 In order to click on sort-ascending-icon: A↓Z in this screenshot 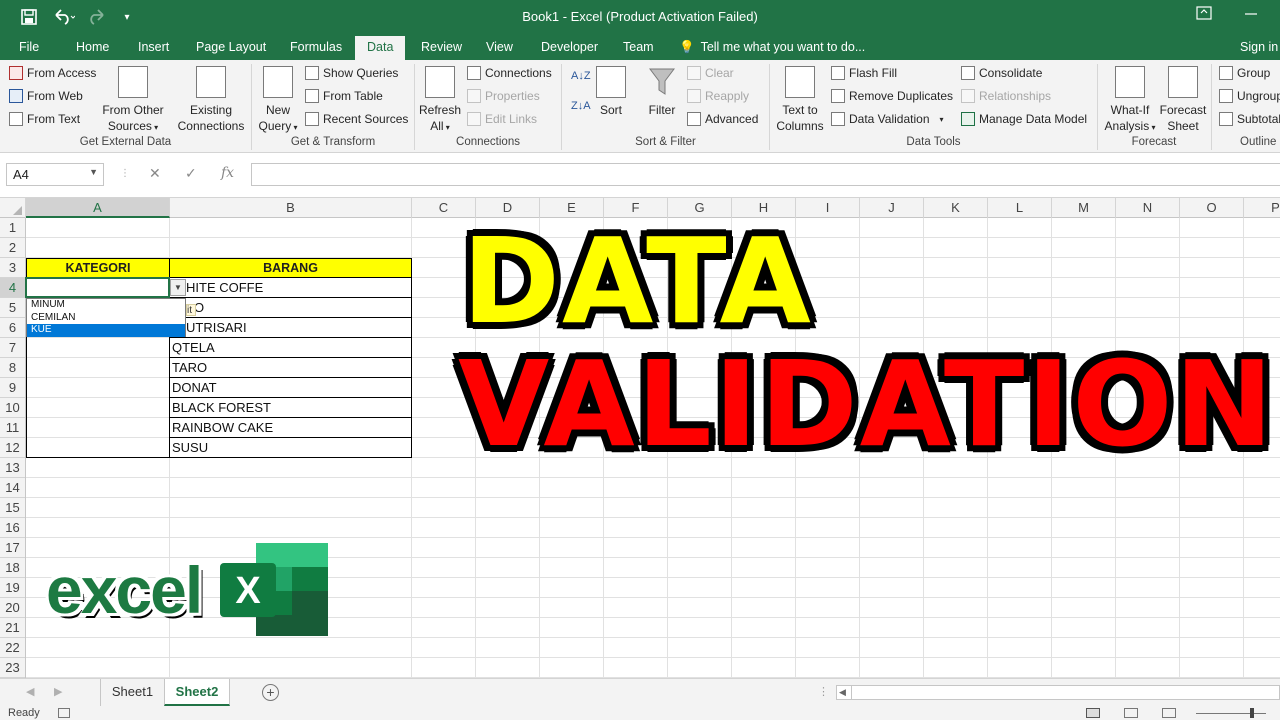, I will do `click(581, 76)`.